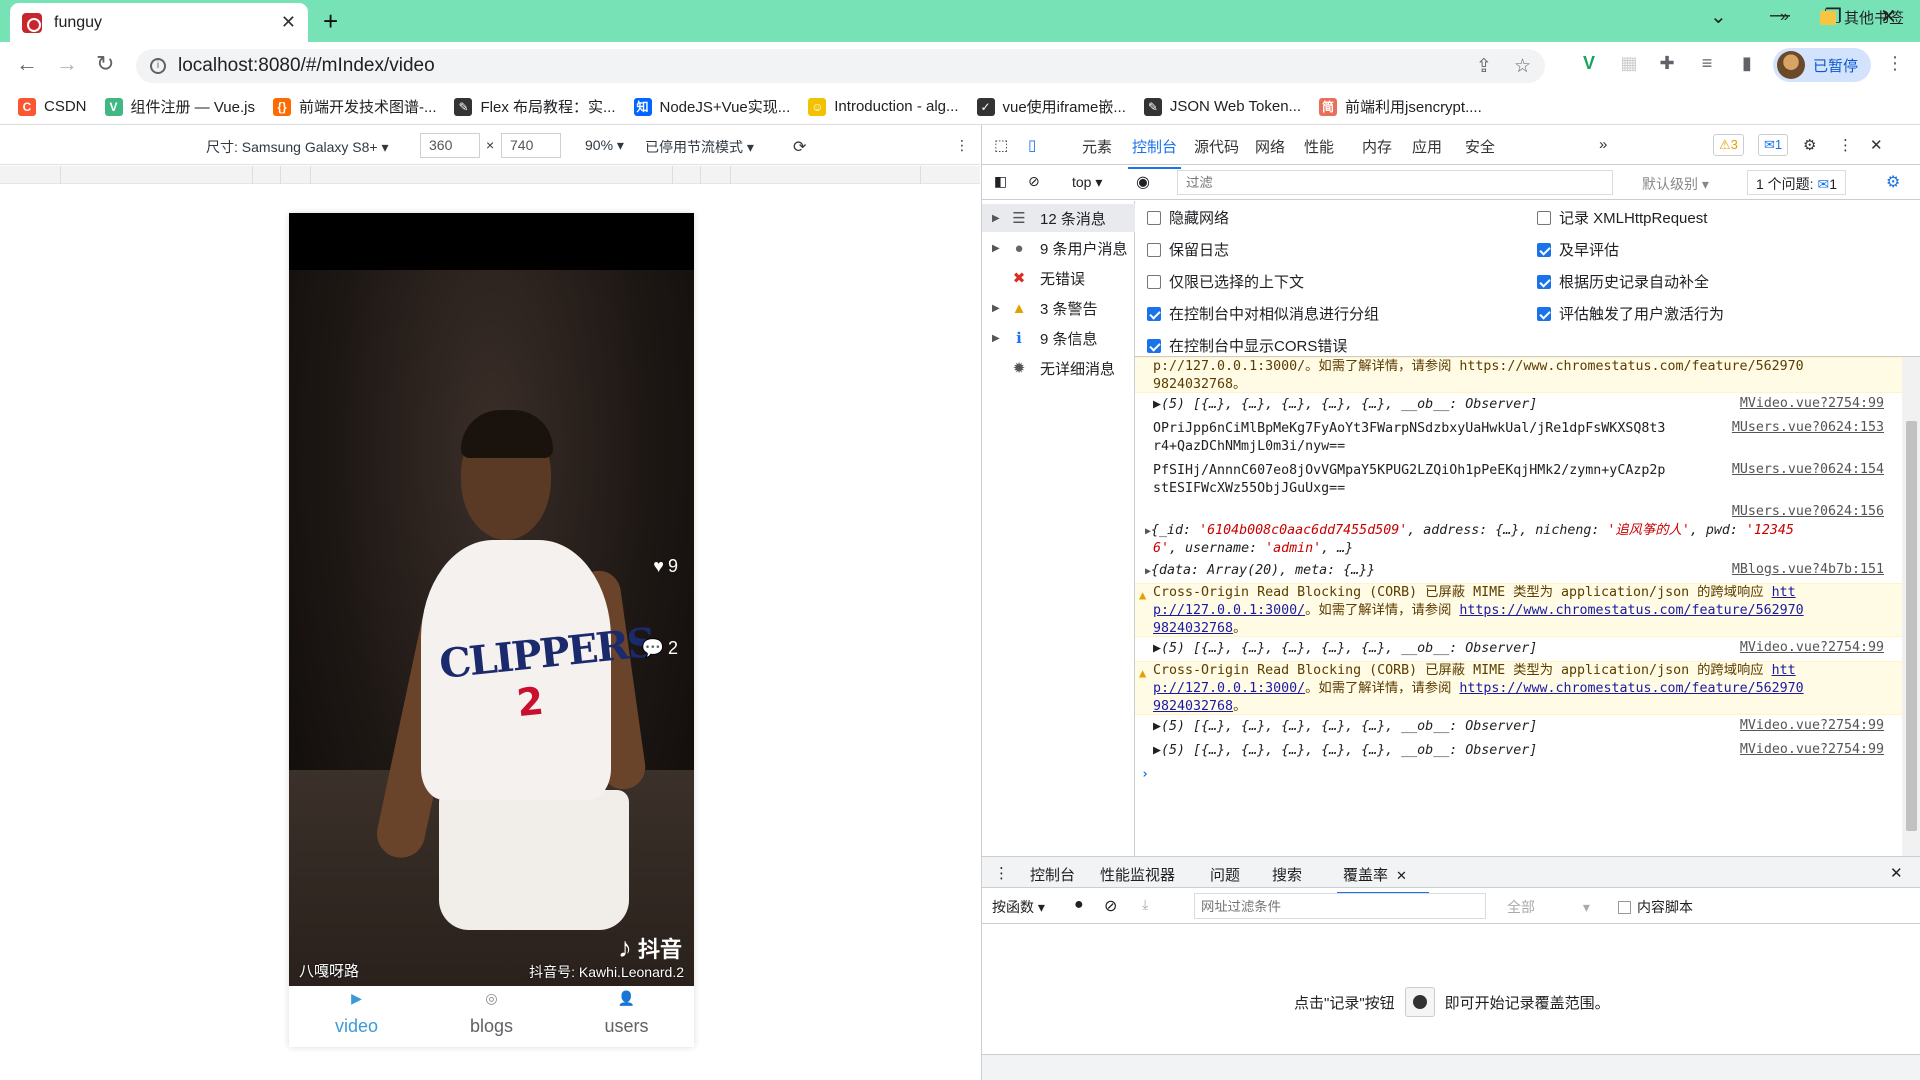  What do you see at coordinates (1707, 64) in the screenshot?
I see `reading-list-icon: ≡` at bounding box center [1707, 64].